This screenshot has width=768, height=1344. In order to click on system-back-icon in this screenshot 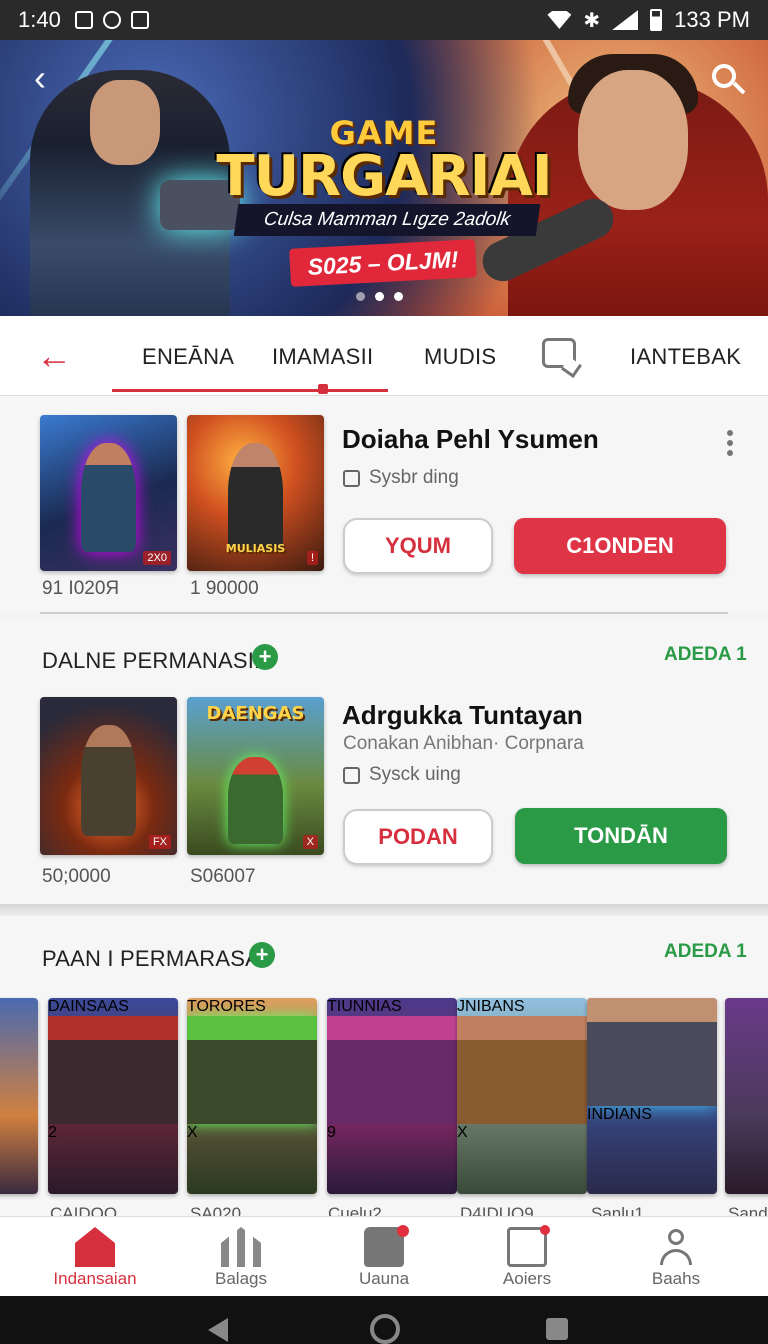, I will do `click(218, 1330)`.